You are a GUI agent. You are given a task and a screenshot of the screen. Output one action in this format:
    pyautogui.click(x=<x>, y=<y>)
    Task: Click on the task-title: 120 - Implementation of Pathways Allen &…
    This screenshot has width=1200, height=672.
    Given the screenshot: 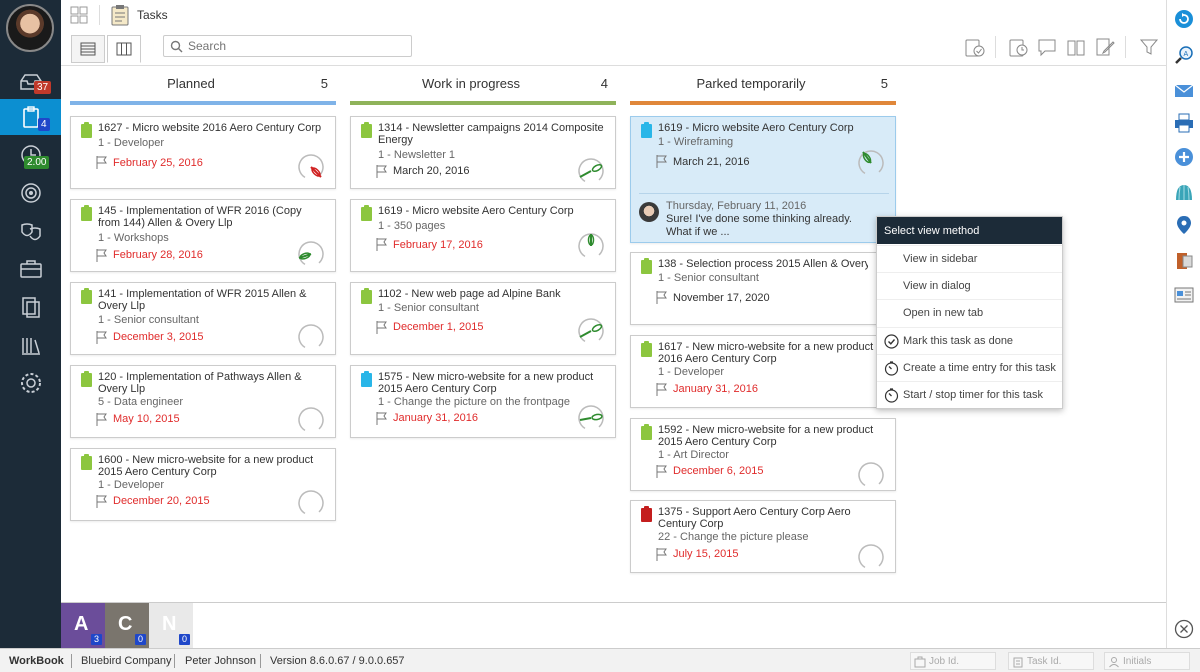 What is the action you would take?
    pyautogui.click(x=200, y=383)
    